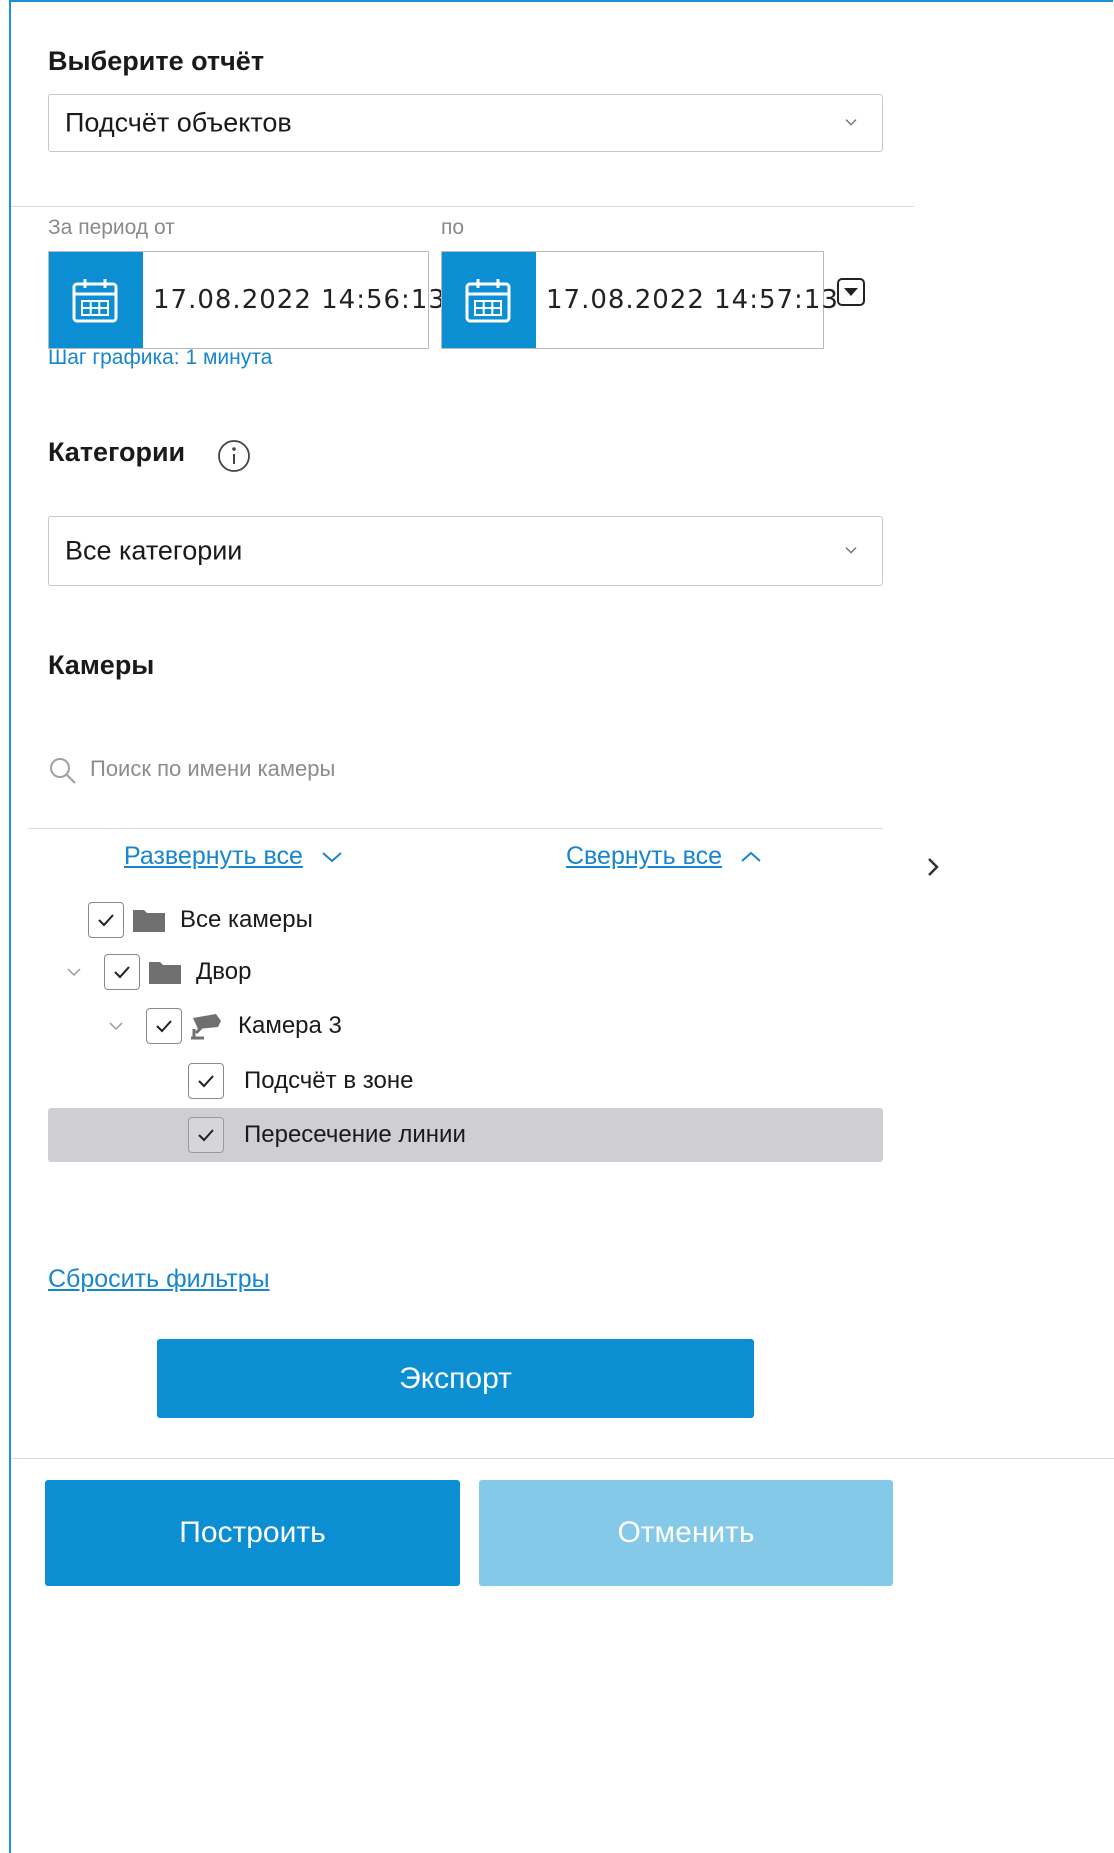 This screenshot has height=1853, width=1114. I want to click on tree-item-label: Пересечение линии, so click(355, 1134).